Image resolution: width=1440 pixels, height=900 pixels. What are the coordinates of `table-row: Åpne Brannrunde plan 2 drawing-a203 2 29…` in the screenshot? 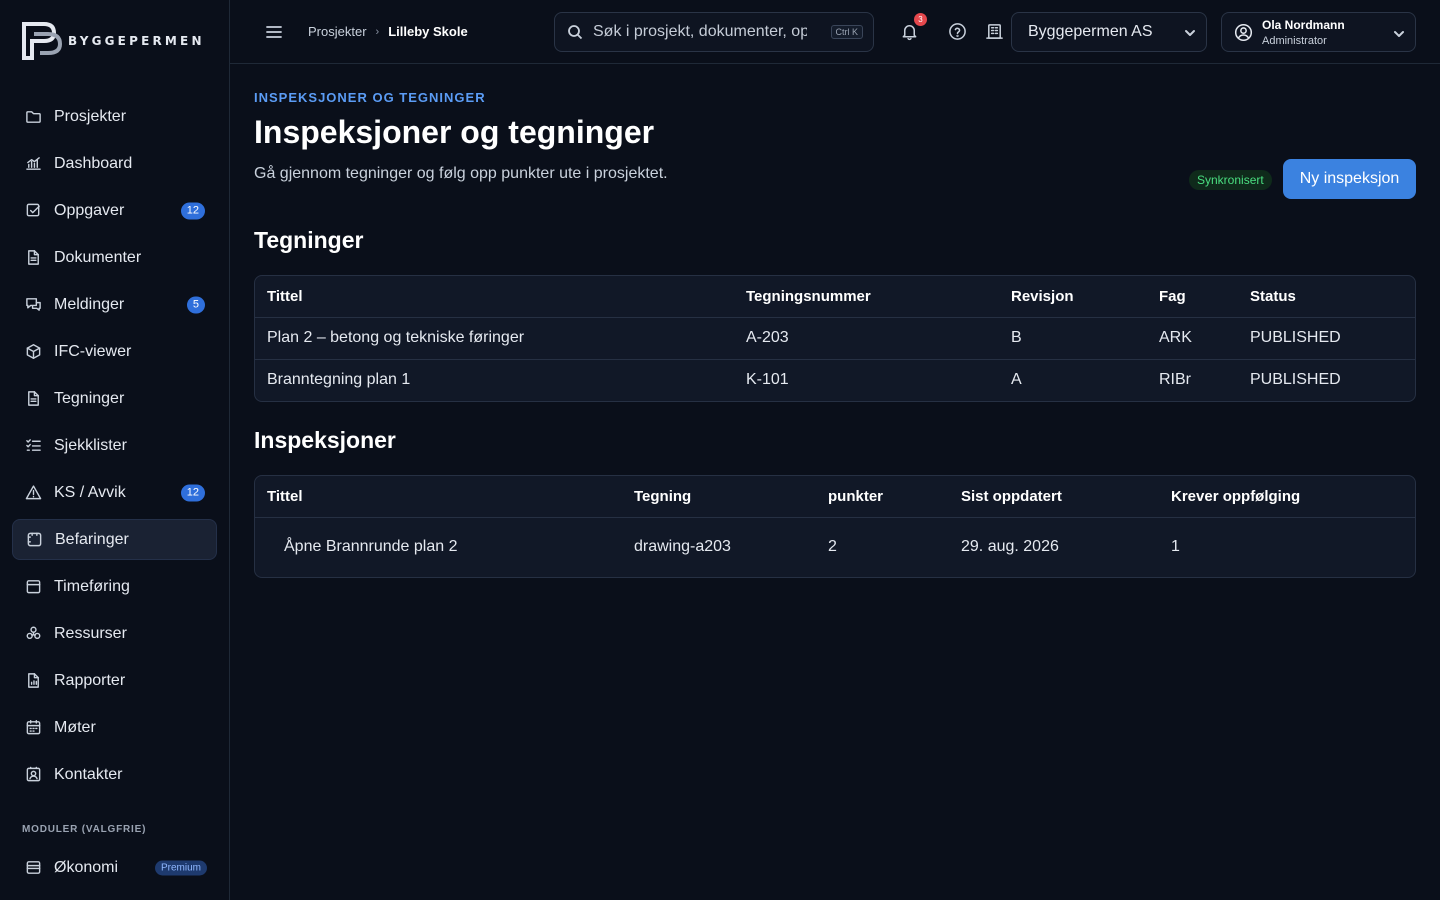 It's located at (835, 547).